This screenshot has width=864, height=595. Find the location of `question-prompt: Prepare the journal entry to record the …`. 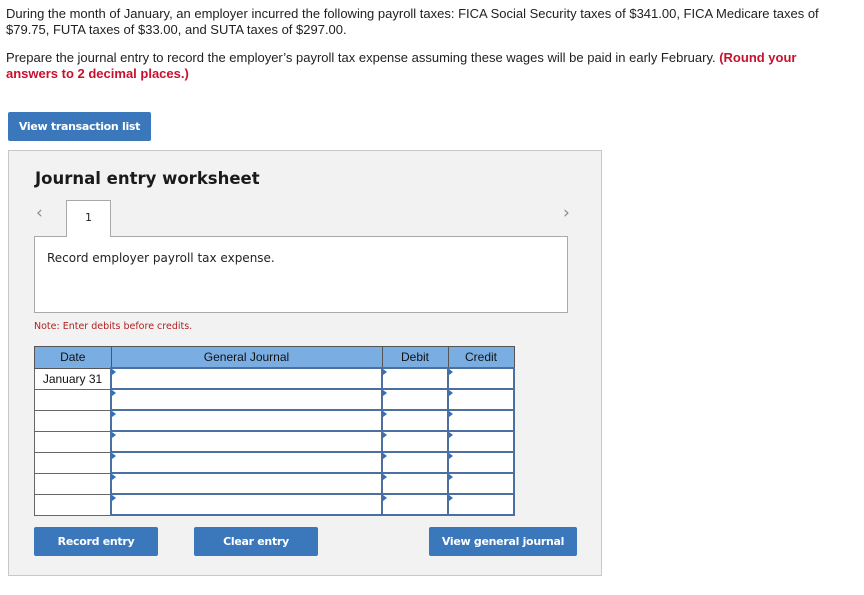

question-prompt: Prepare the journal entry to record the … is located at coordinates (361, 57).